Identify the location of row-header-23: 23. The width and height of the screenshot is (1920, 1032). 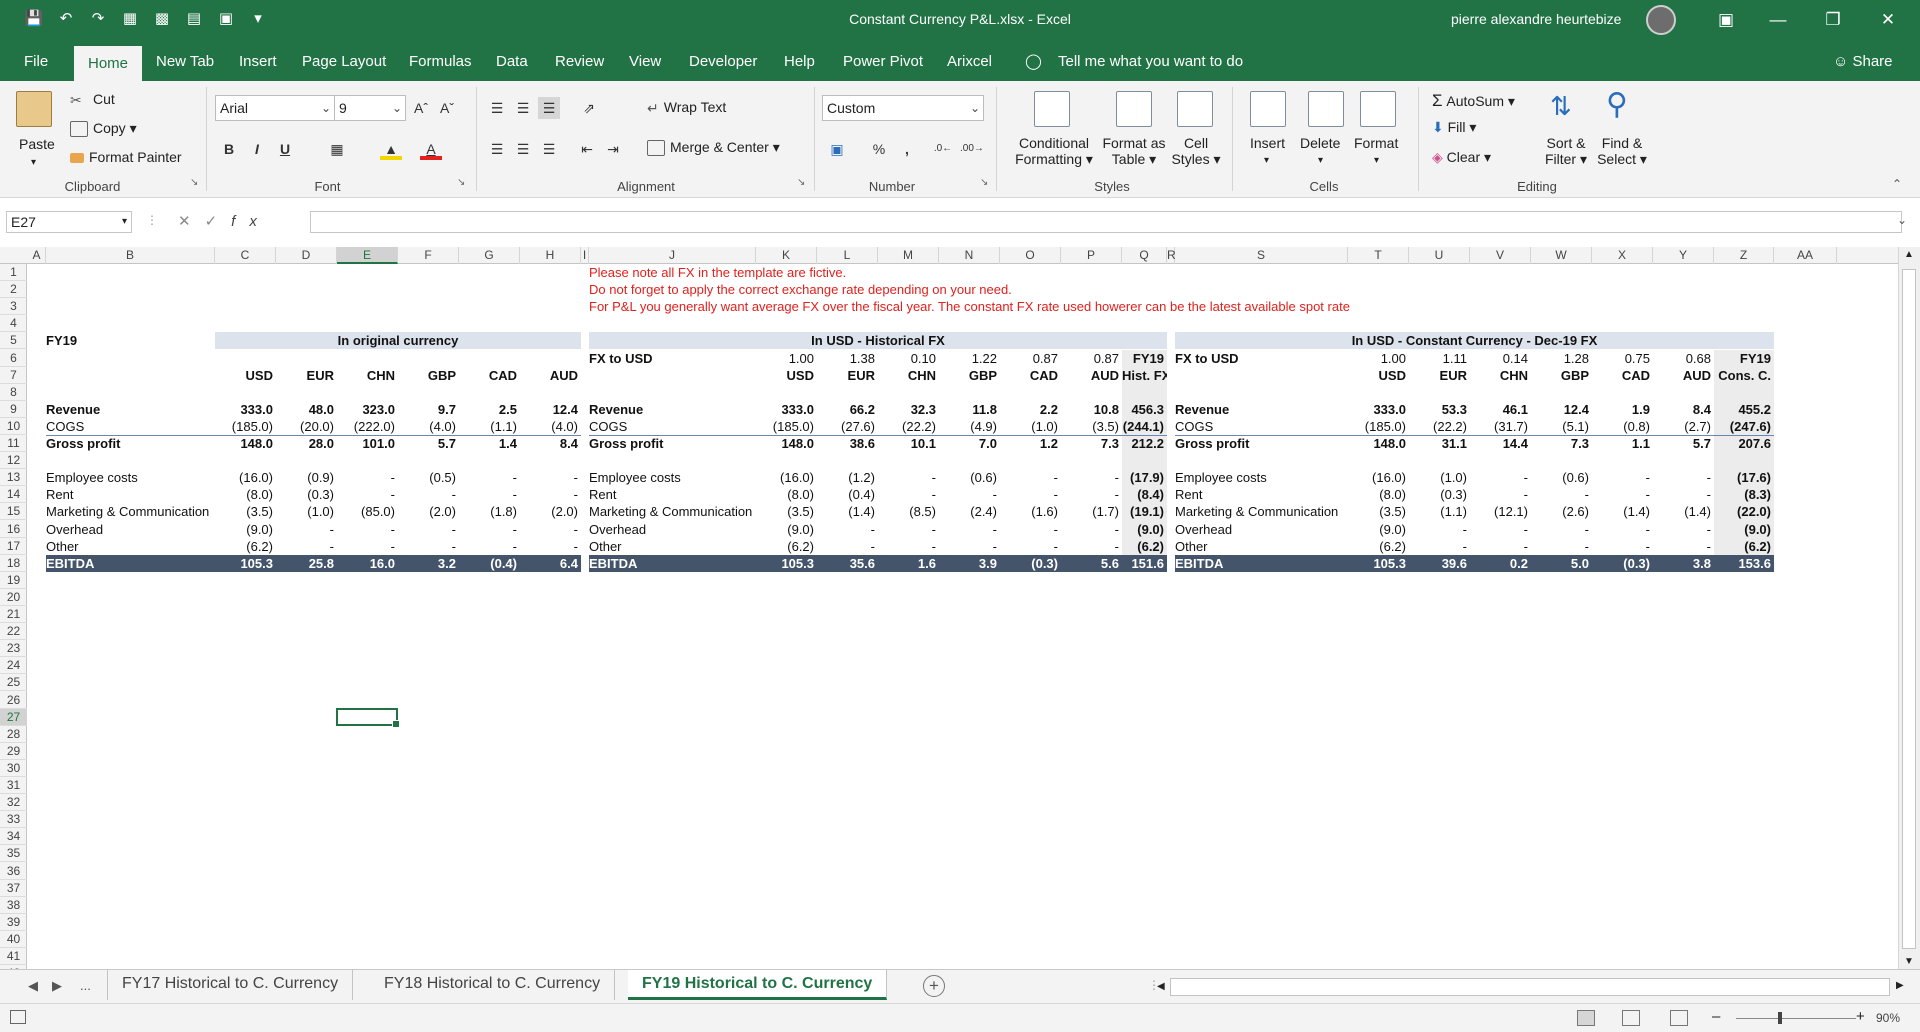
(13, 649).